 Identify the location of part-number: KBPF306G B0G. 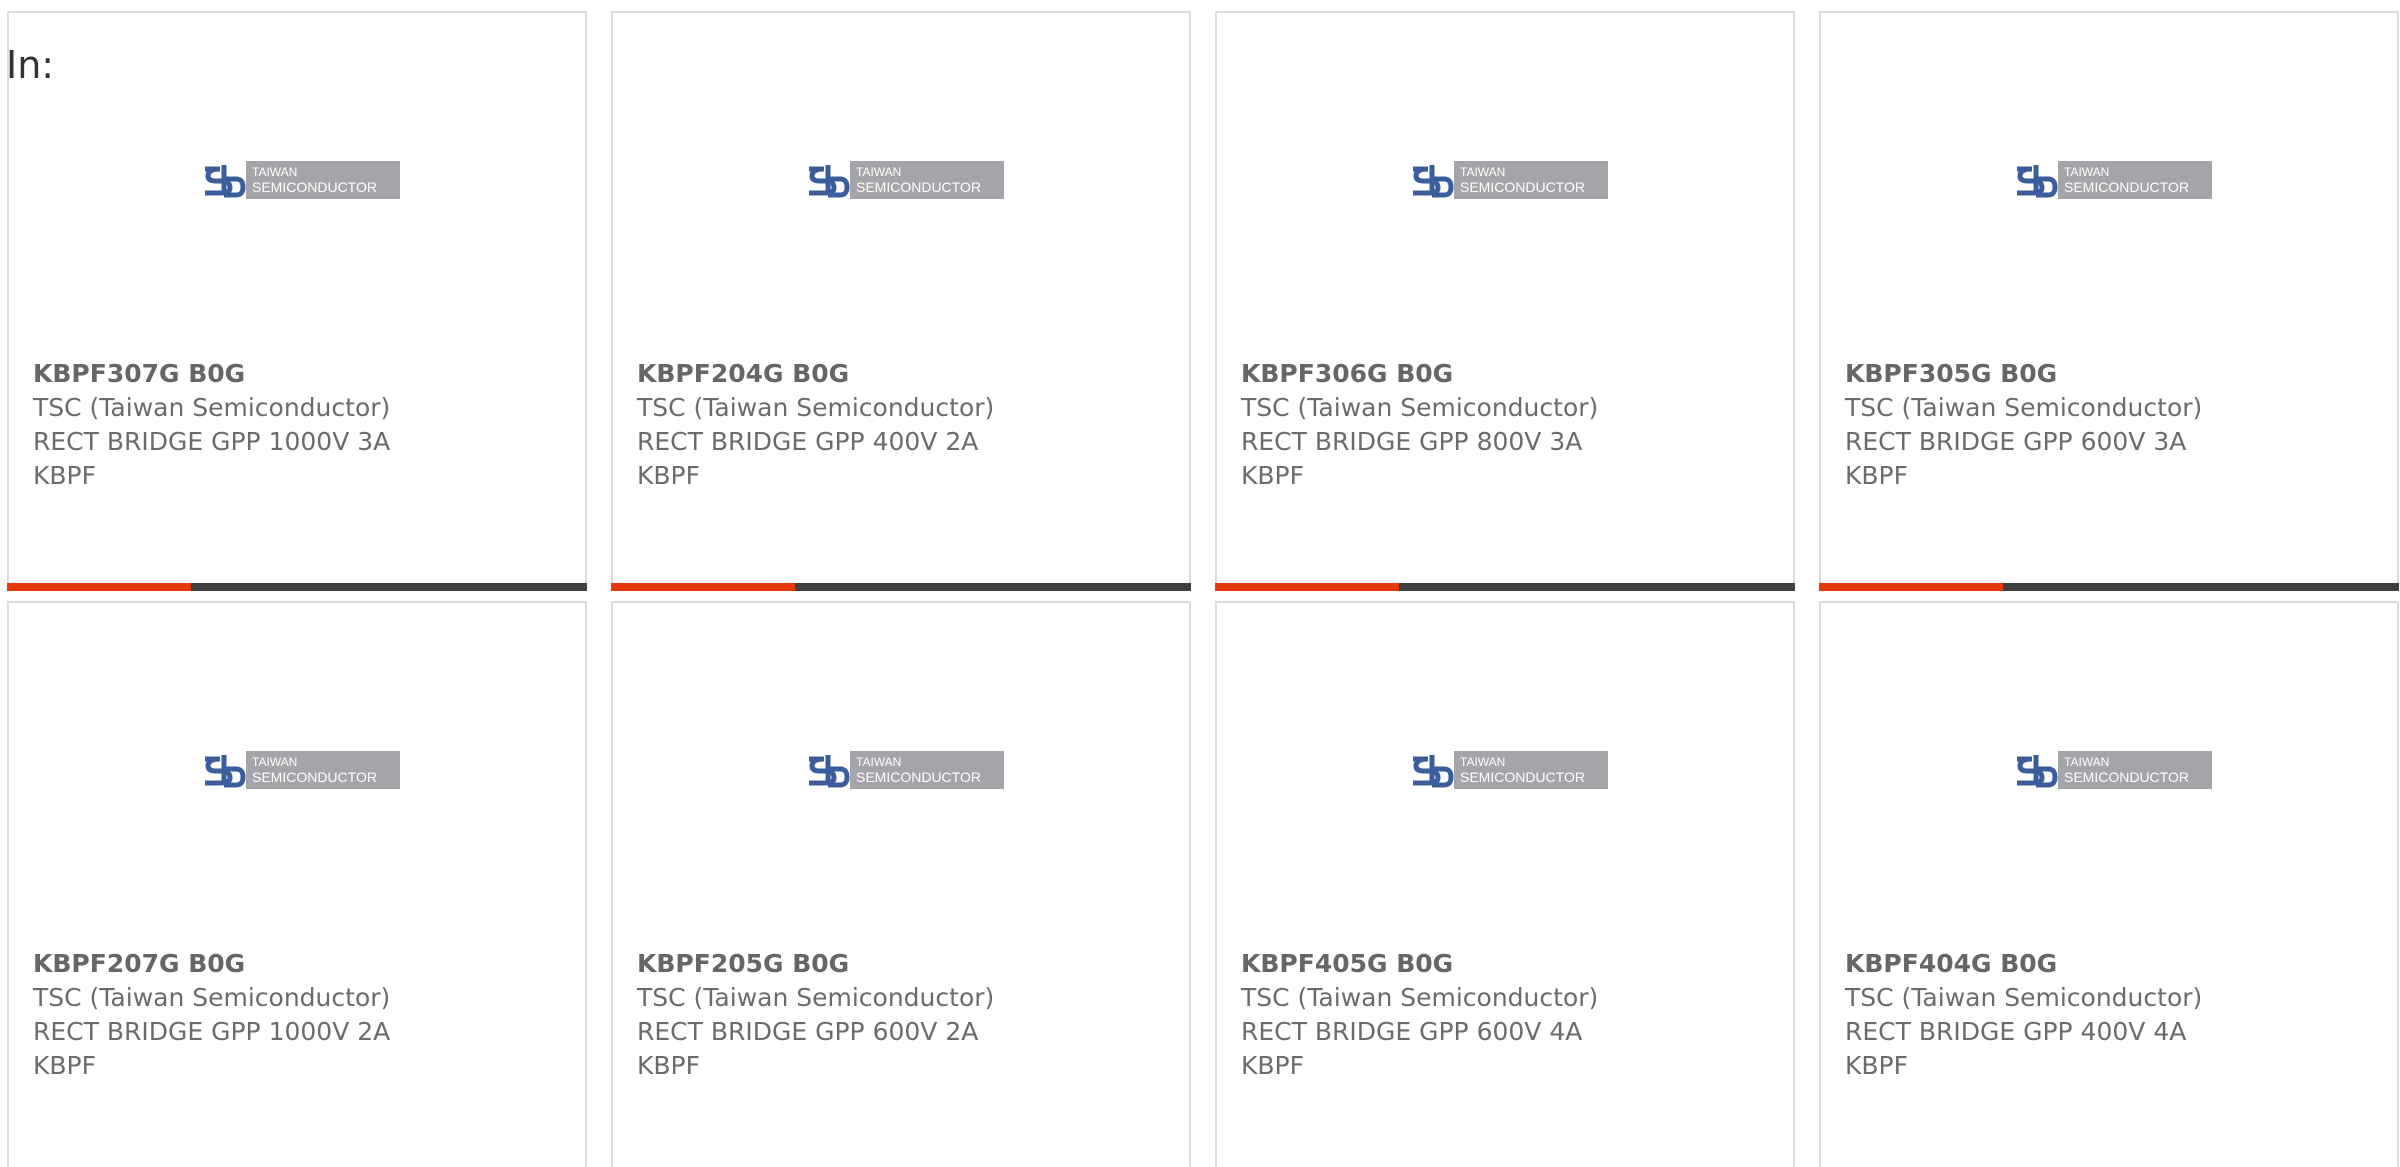
(1441, 374).